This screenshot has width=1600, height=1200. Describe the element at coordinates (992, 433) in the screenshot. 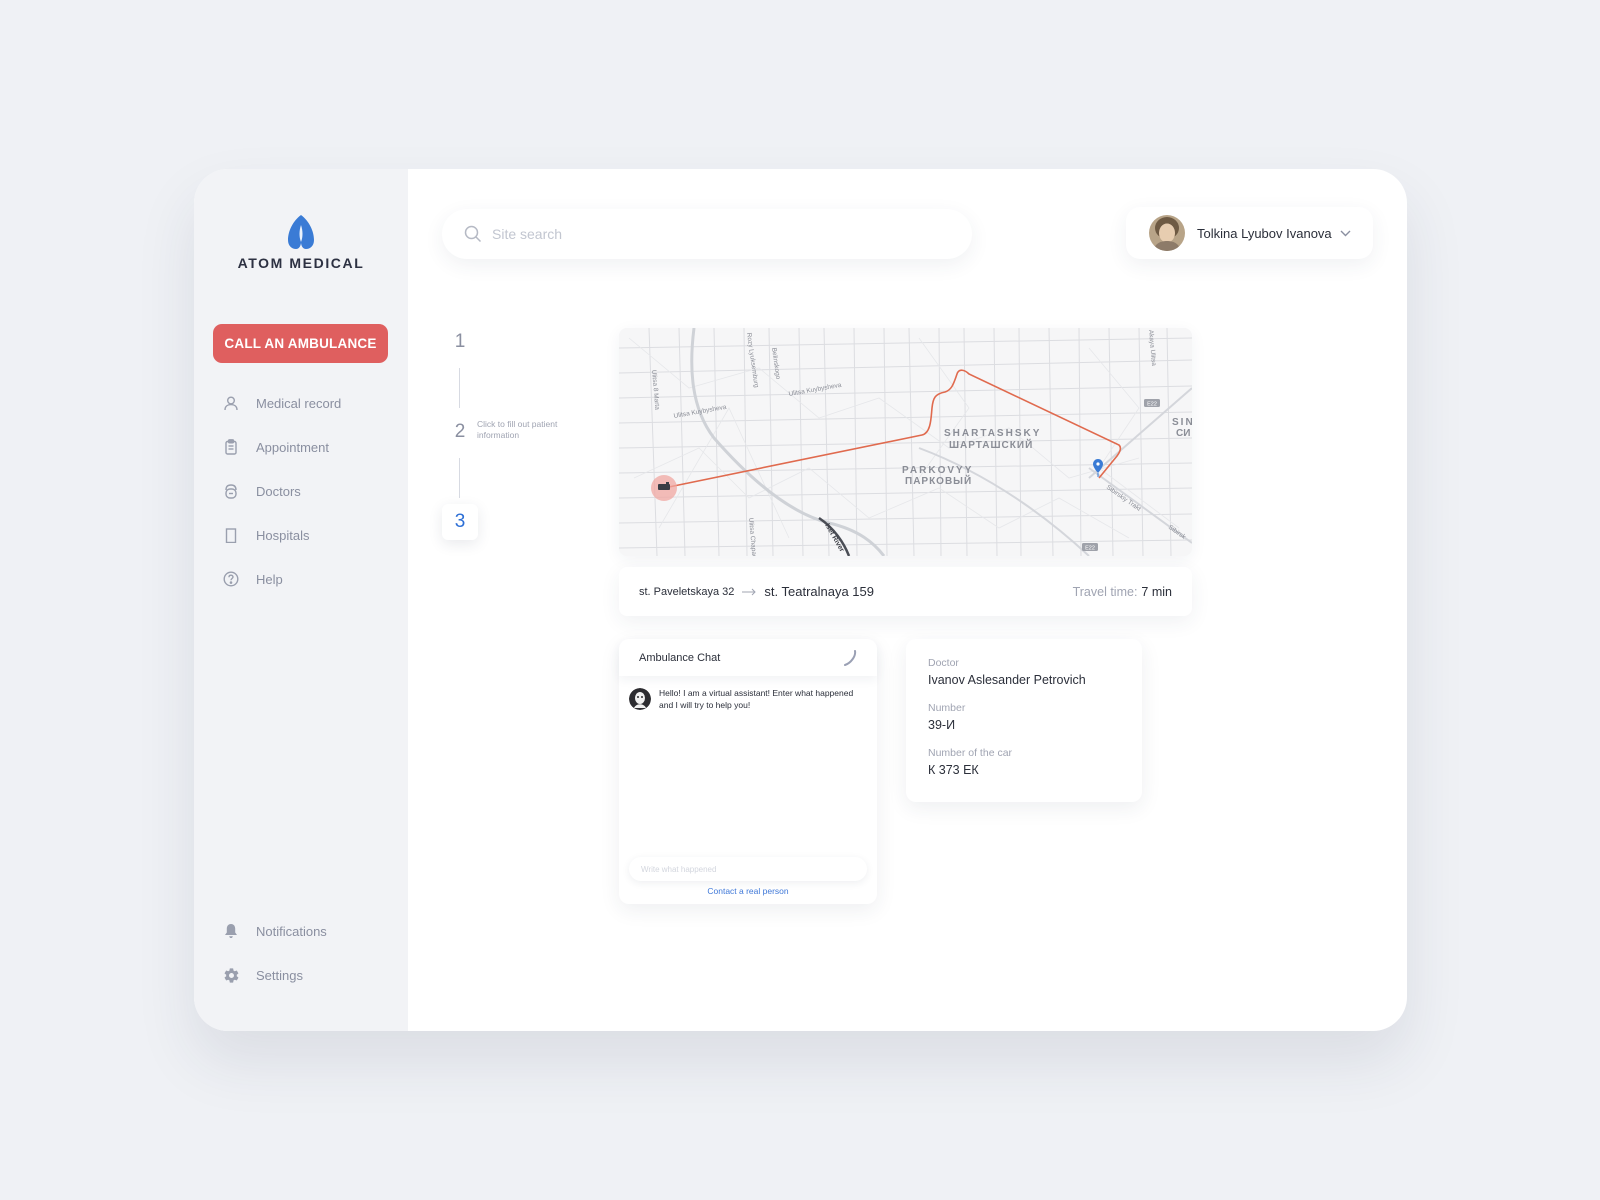

I see `map-label: SHARTASHSKY` at that location.